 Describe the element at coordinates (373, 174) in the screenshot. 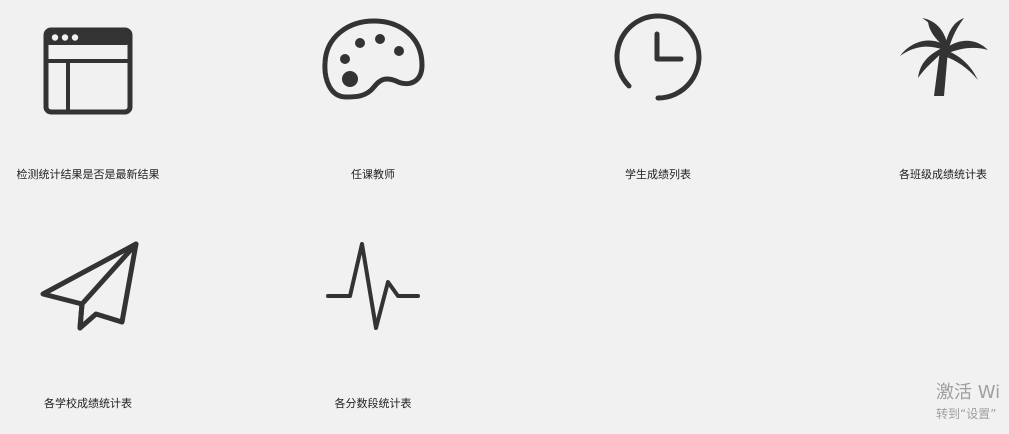

I see `tile-label: 任课教师` at that location.